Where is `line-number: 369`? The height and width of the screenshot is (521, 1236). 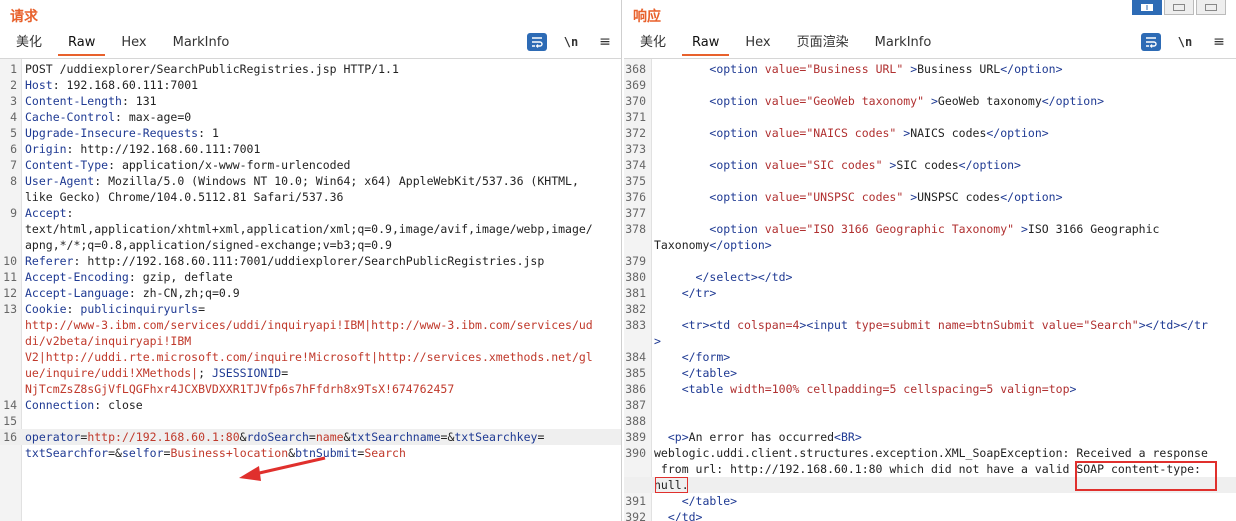 line-number: 369 is located at coordinates (635, 85).